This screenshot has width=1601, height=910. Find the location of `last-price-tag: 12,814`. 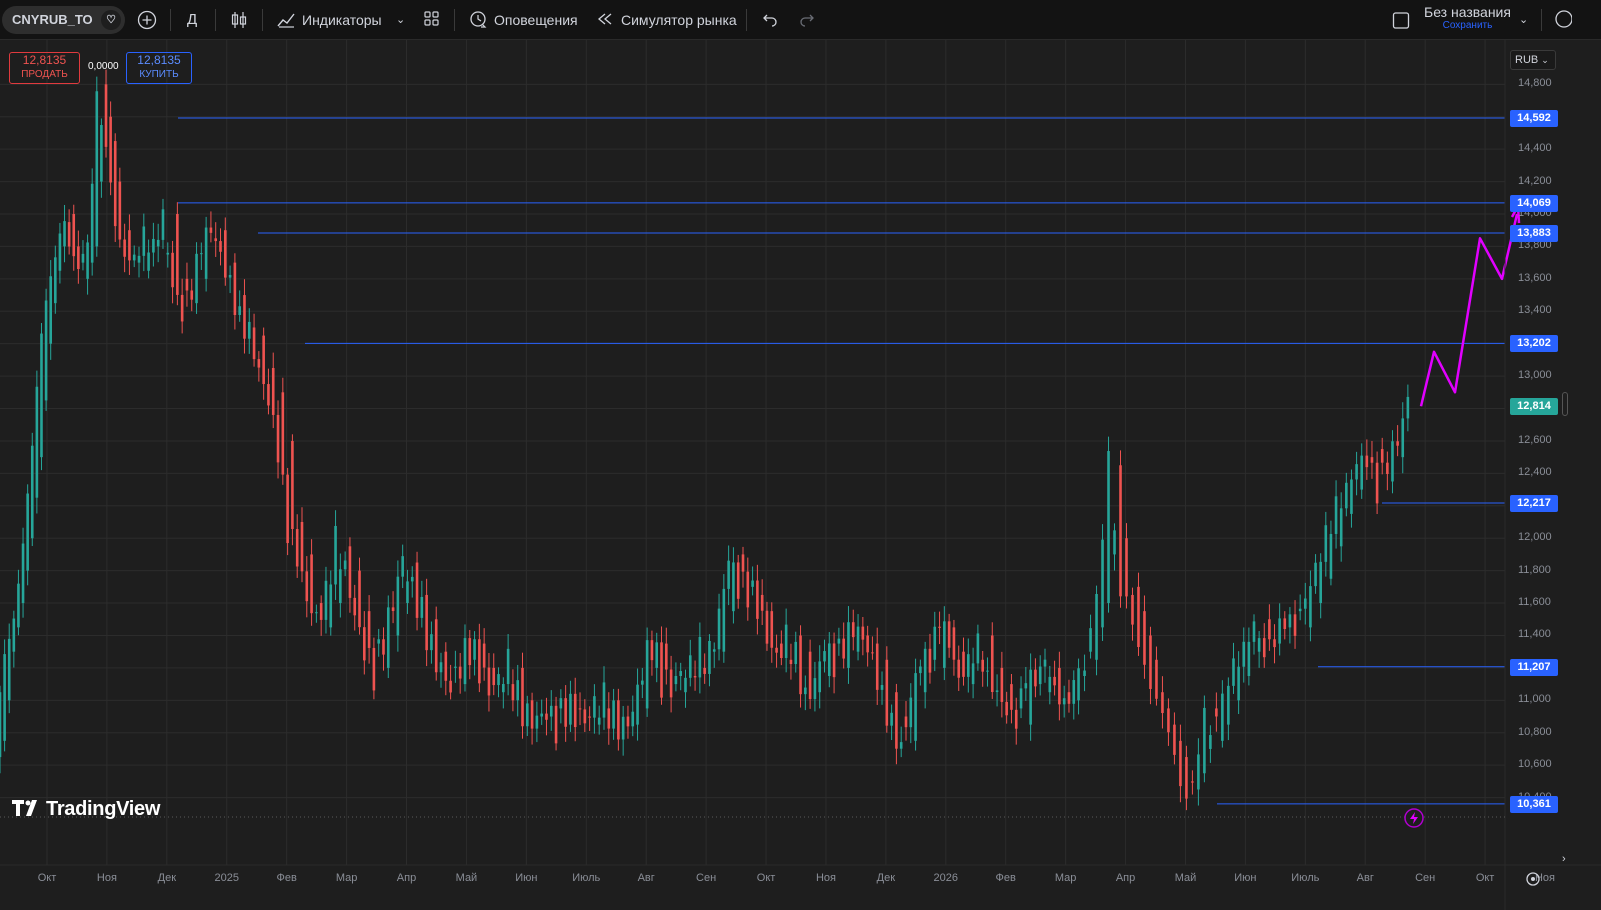

last-price-tag: 12,814 is located at coordinates (1534, 407).